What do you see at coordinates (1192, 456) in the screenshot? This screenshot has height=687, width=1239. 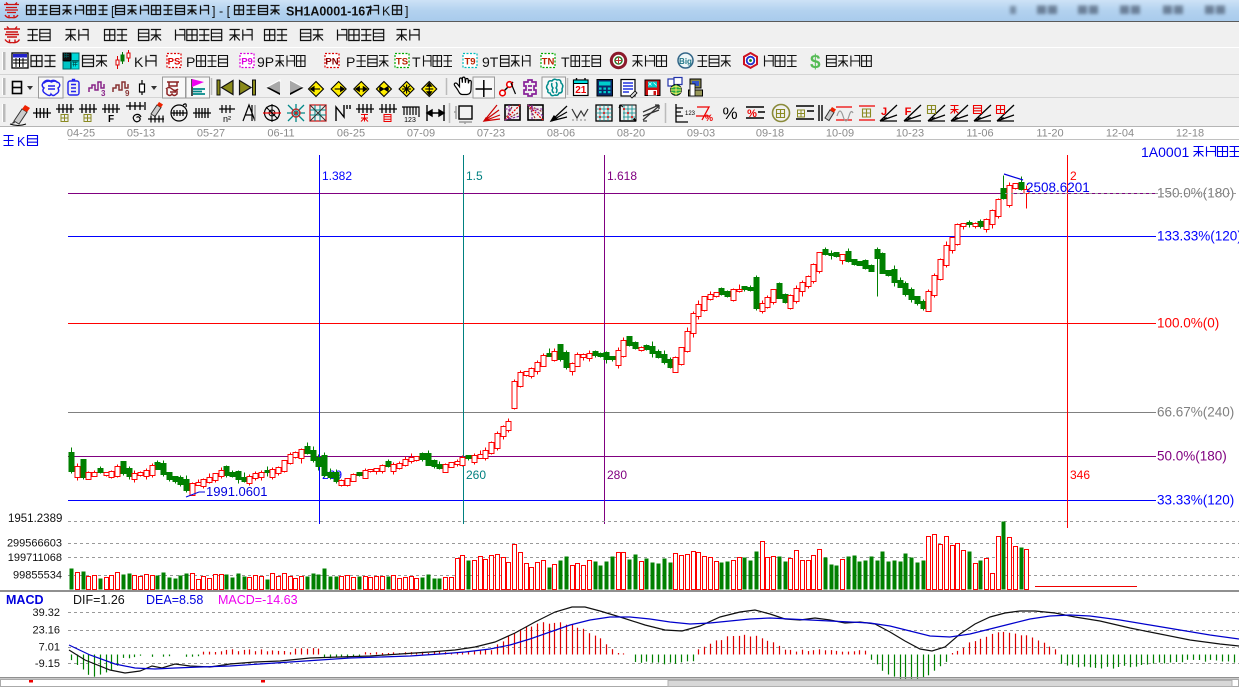 I see `svg-text: 50.0%(180)` at bounding box center [1192, 456].